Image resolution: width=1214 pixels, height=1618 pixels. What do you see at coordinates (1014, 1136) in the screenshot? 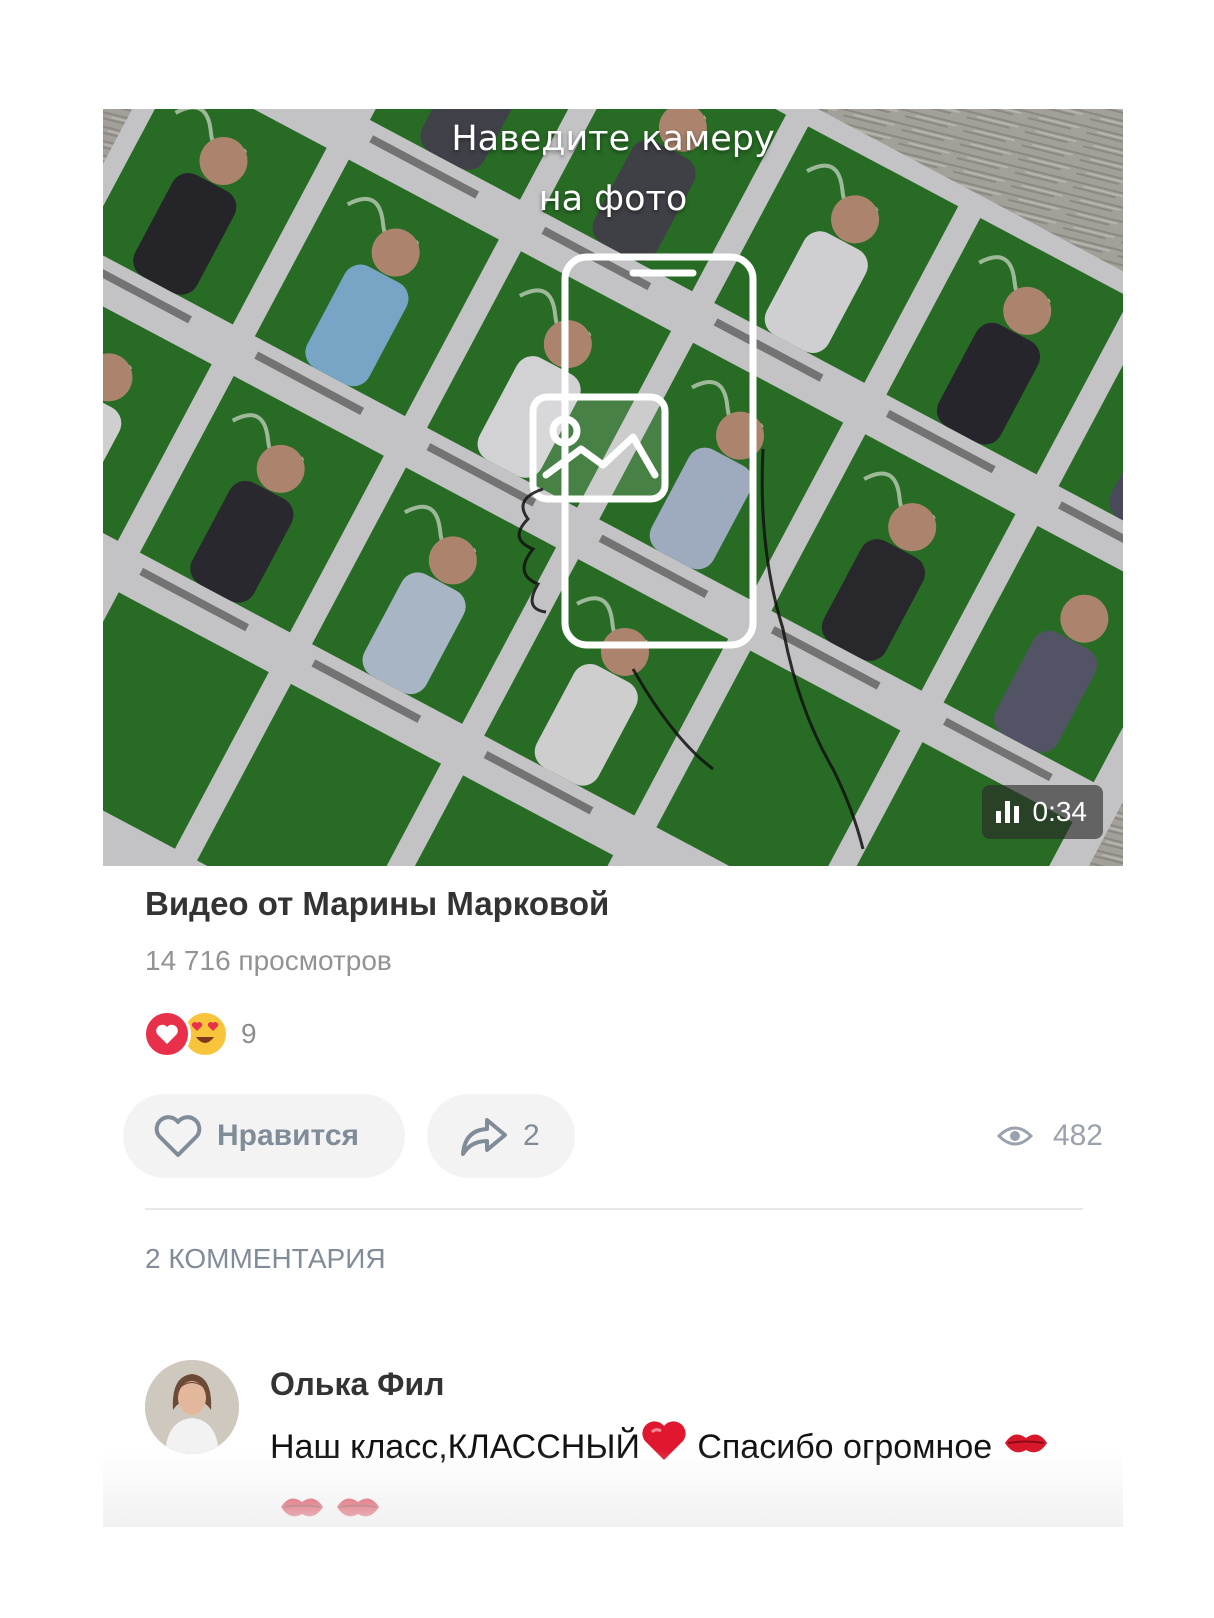
I see `eye-icon` at bounding box center [1014, 1136].